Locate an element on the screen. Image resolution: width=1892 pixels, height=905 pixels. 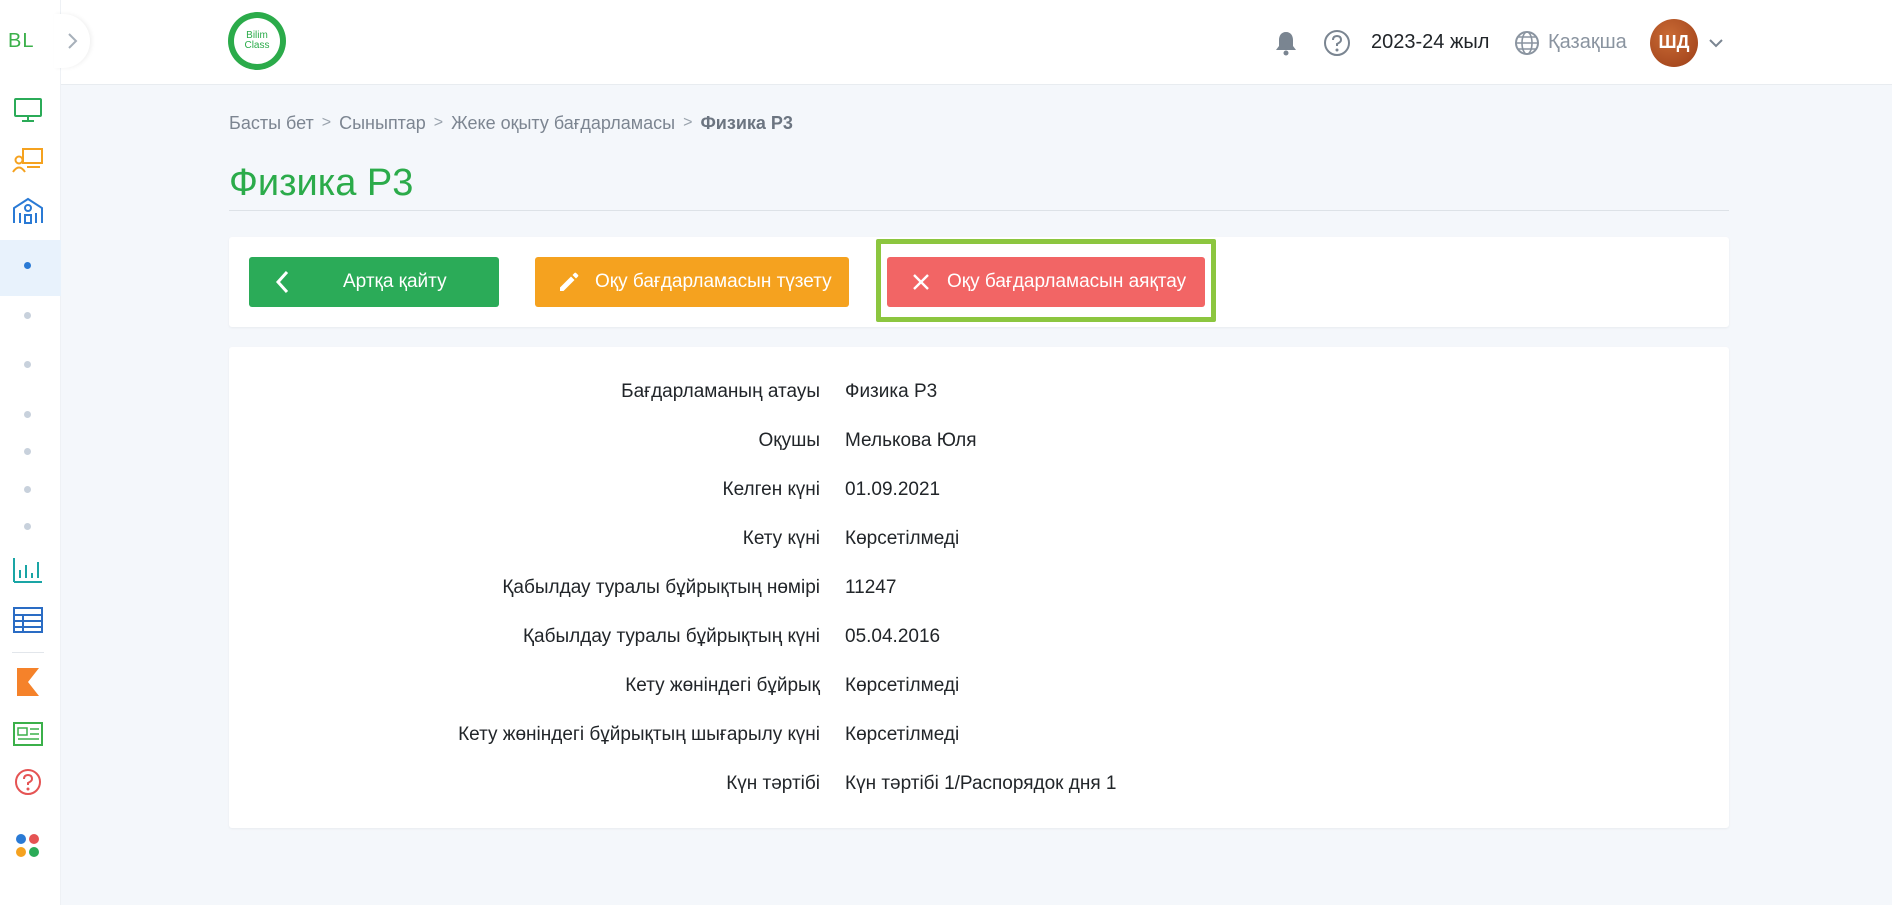
detail-label: Қабылдау туралы бұйрықтың күні is located at coordinates (671, 636).